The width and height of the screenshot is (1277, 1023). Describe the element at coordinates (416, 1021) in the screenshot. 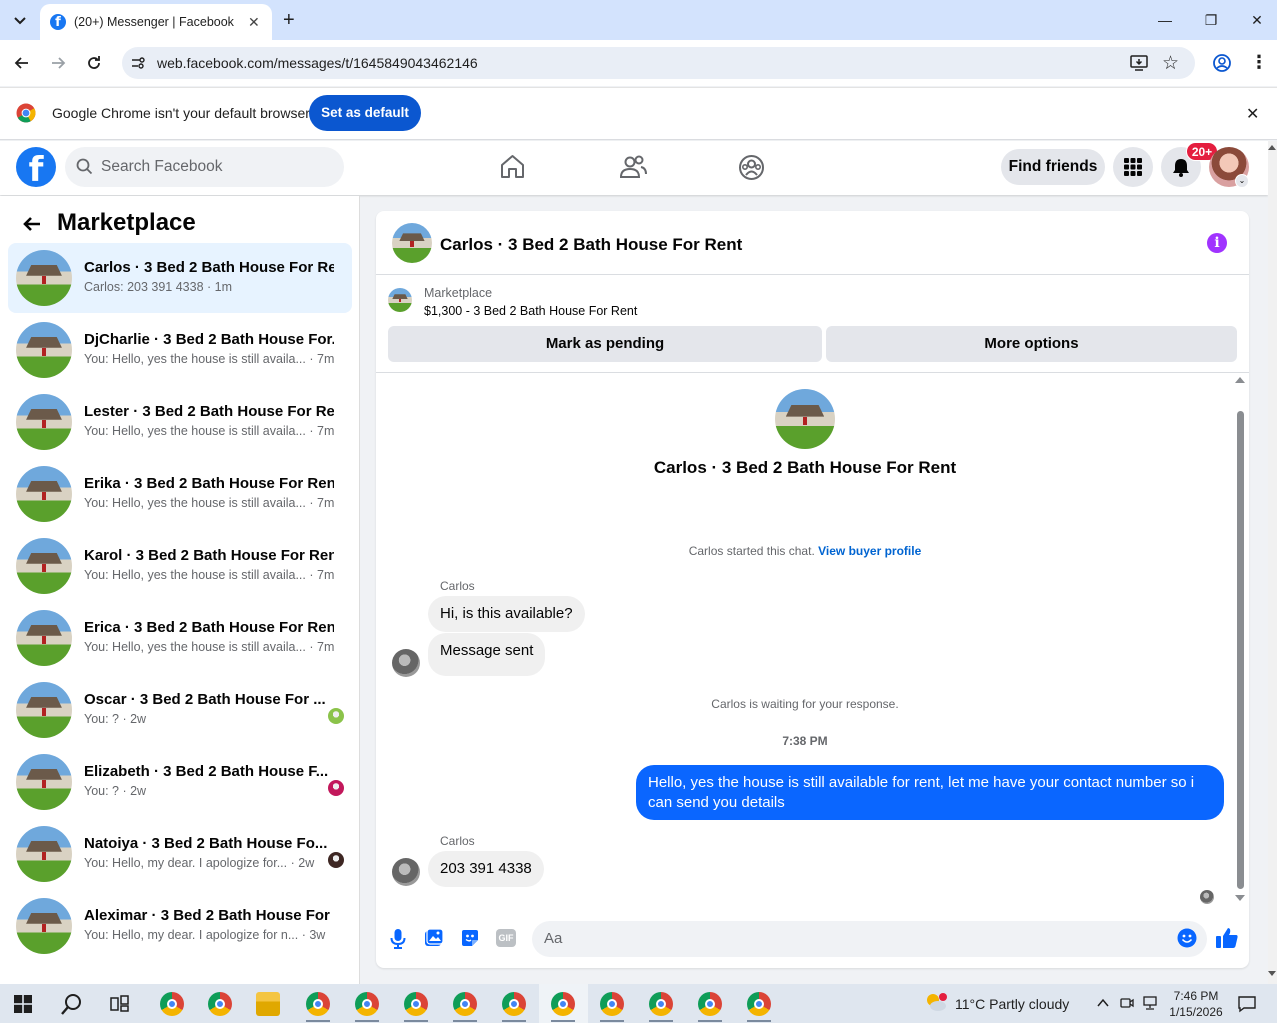

I see `running-indicator` at that location.